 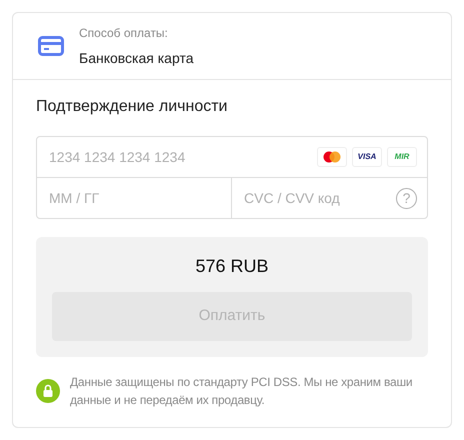 What do you see at coordinates (132, 107) in the screenshot?
I see `section-title: Подтверждение личности` at bounding box center [132, 107].